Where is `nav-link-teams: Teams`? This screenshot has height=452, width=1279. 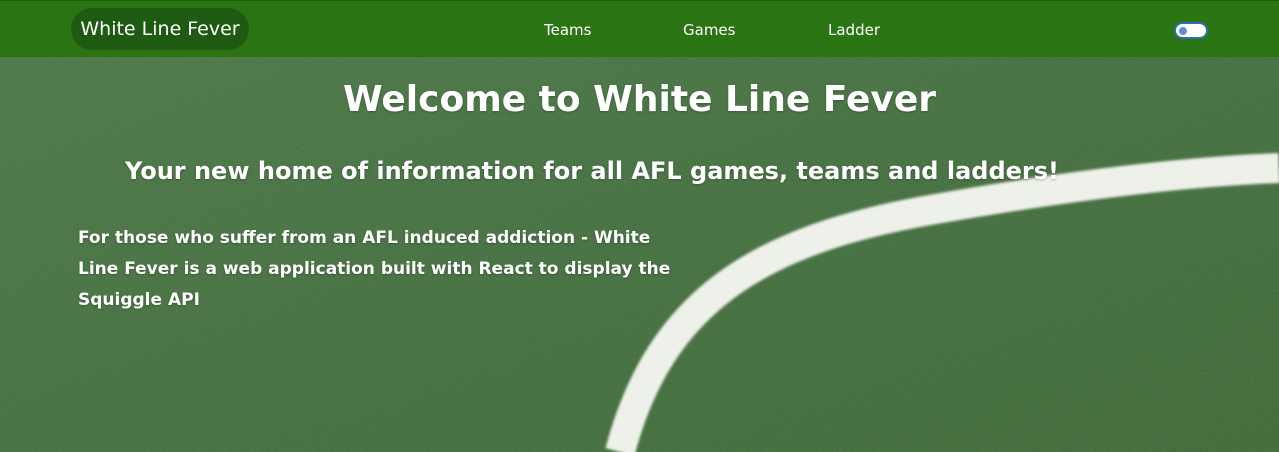 nav-link-teams: Teams is located at coordinates (567, 30).